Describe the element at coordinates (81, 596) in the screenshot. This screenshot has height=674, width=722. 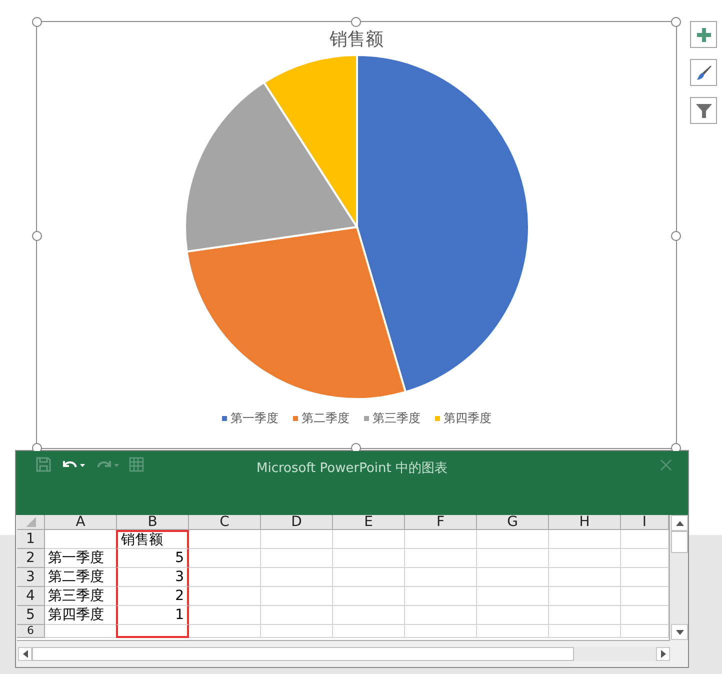
I see `table-cell: 第三季度` at that location.